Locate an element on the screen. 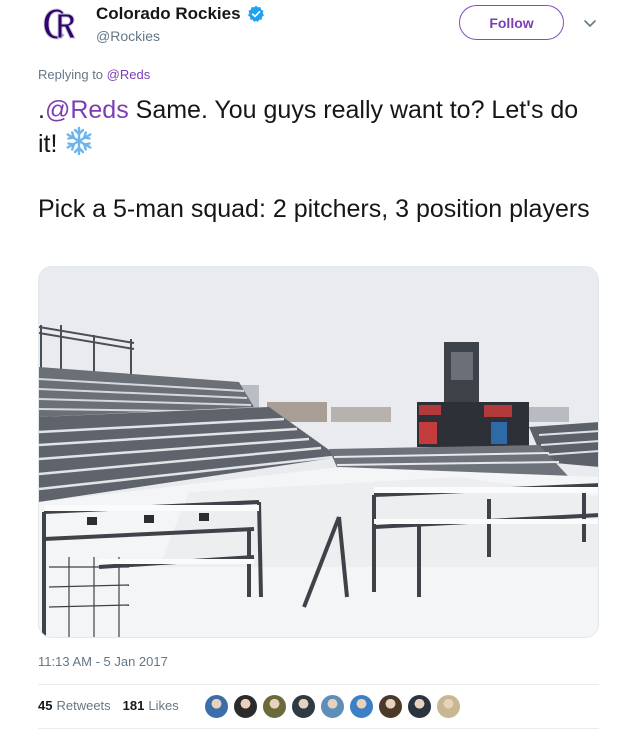 This screenshot has width=636, height=736. tweet-header: Colorado Rockies @Rockies Follow is located at coordinates (318, 30).